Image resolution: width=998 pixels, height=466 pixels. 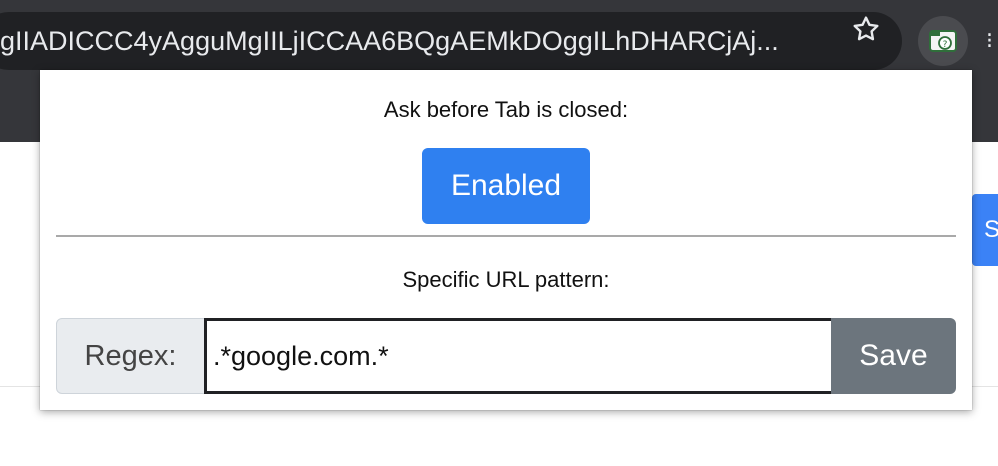 I want to click on divider, so click(x=506, y=236).